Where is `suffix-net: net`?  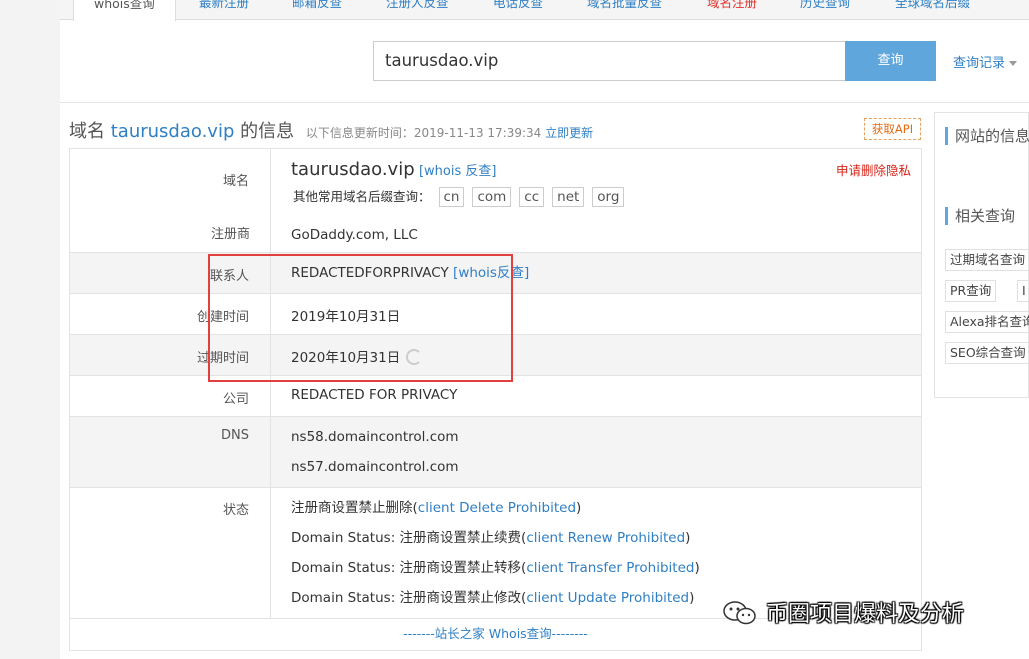
suffix-net: net is located at coordinates (568, 197).